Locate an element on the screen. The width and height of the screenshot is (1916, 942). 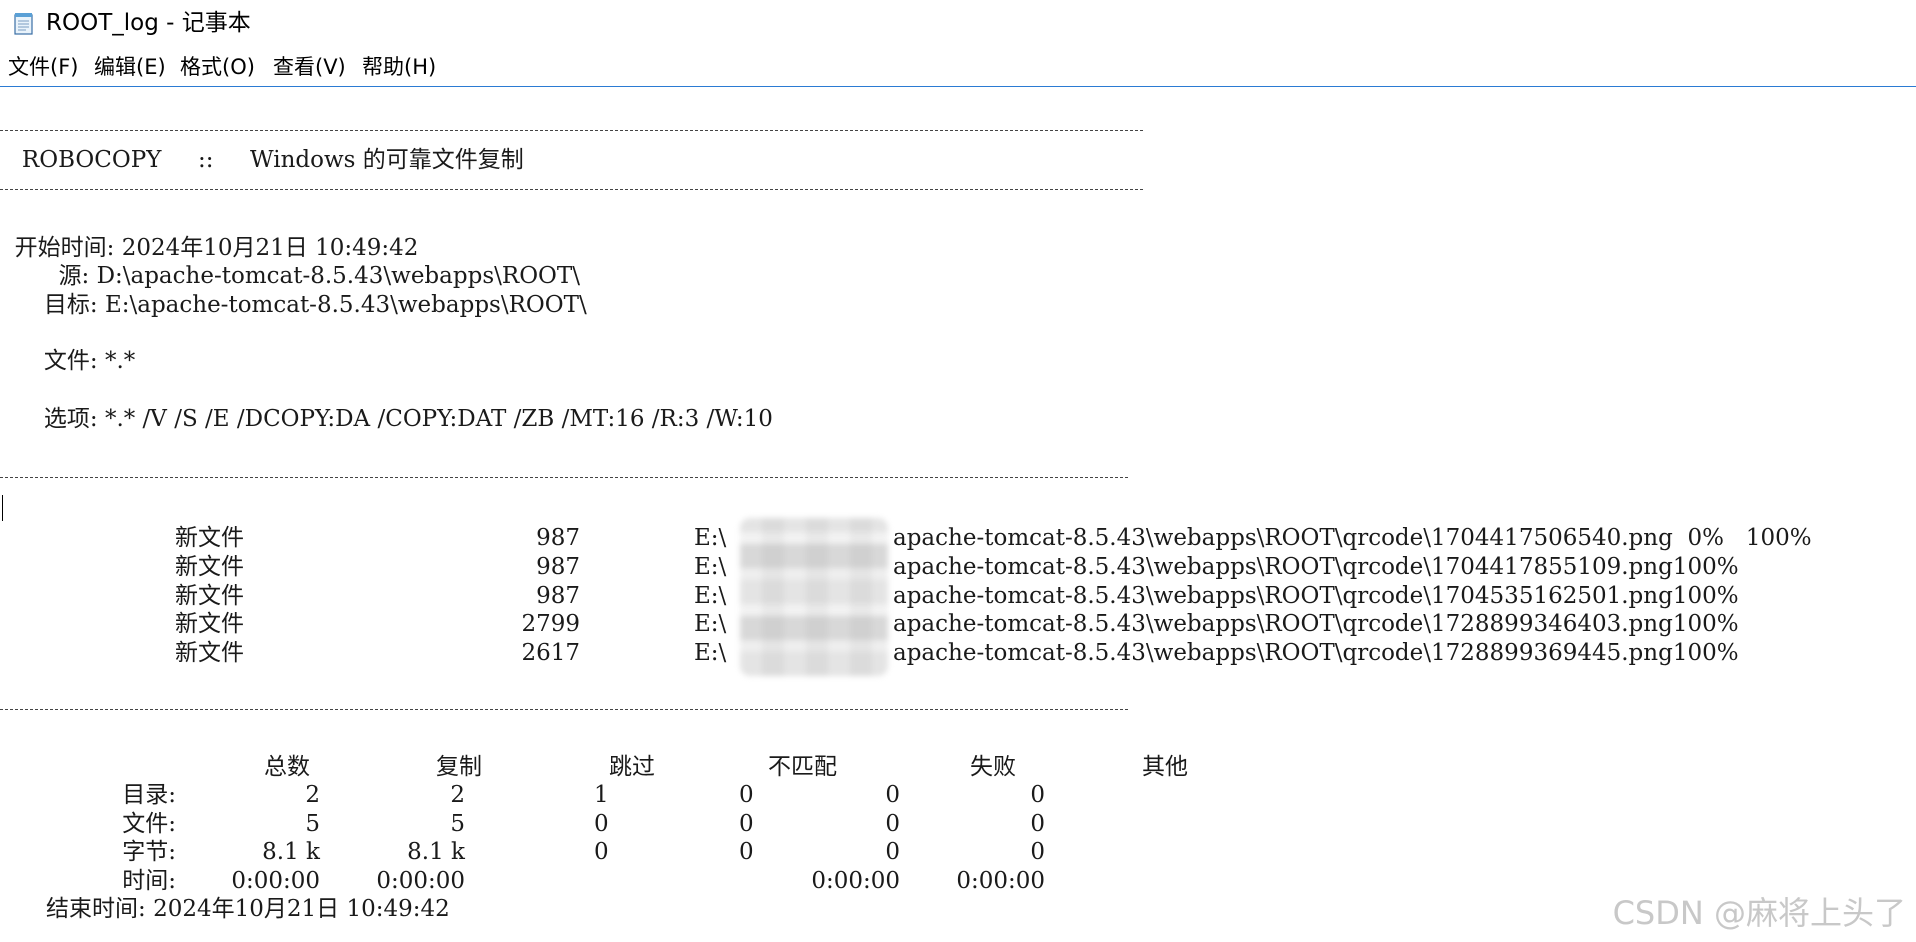
source-value: D:\apache-tomcat-8.5.43\webapps\ROOT\ is located at coordinates (338, 276).